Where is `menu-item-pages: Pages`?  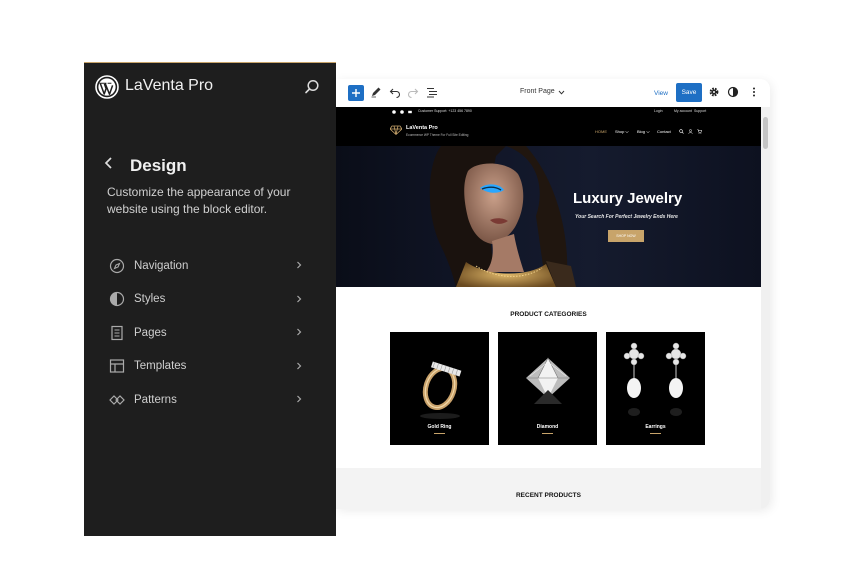 menu-item-pages: Pages is located at coordinates (210, 333).